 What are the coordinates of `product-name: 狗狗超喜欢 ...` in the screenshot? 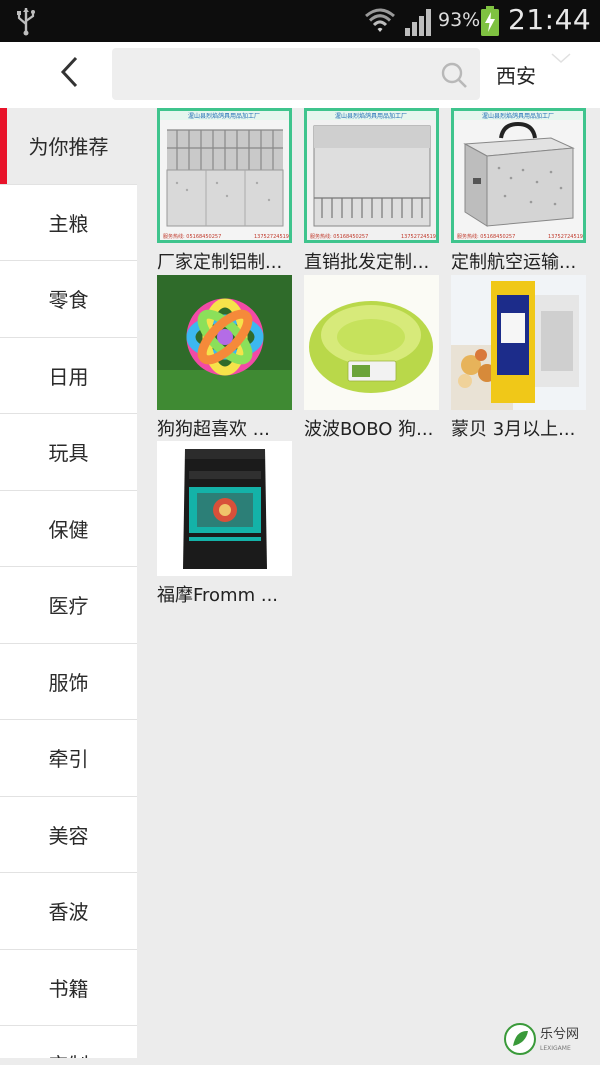 It's located at (213, 429).